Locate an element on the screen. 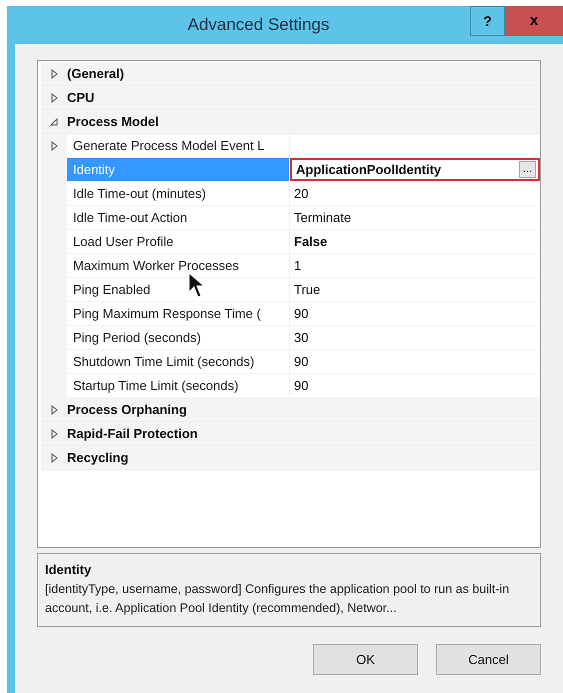  property-name: Generate Process Model Event L is located at coordinates (178, 145).